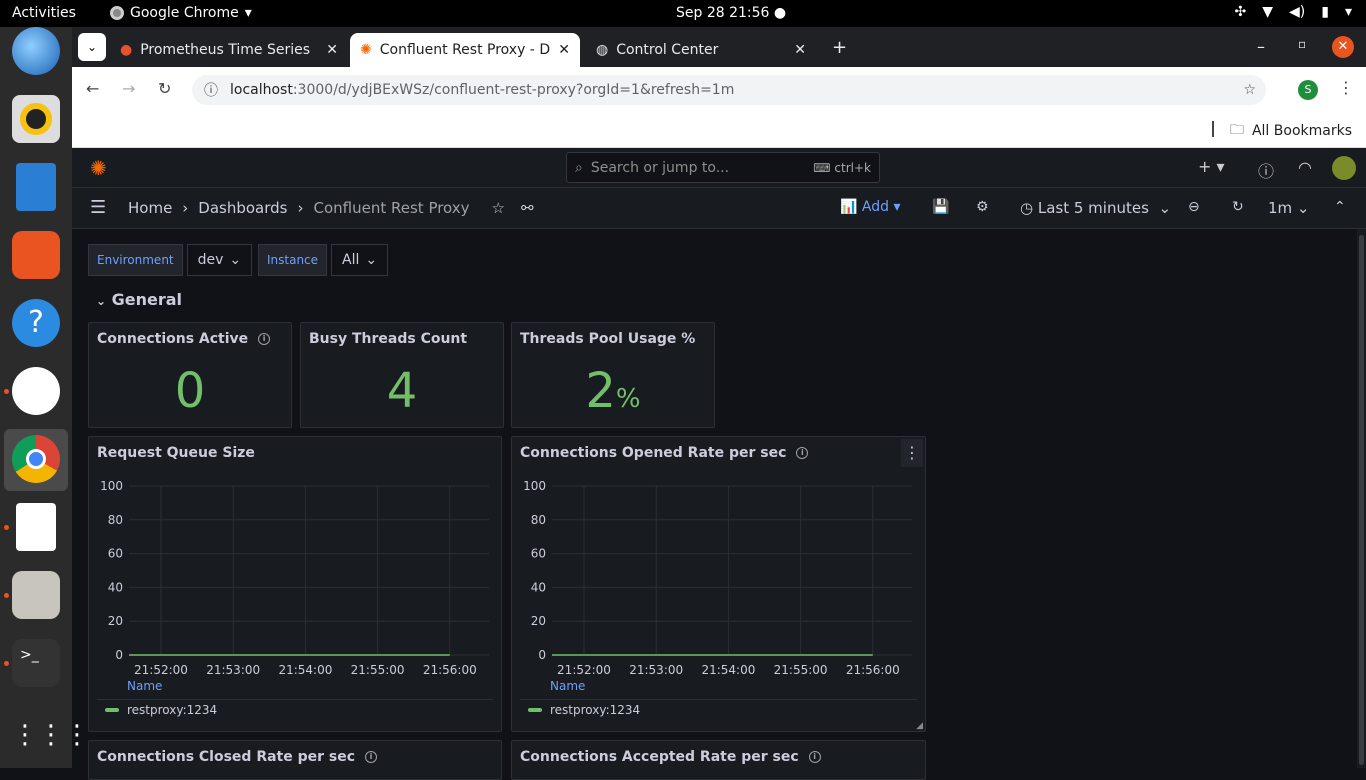  Describe the element at coordinates (1240, 12) in the screenshot. I see `network-icon: ✣` at that location.